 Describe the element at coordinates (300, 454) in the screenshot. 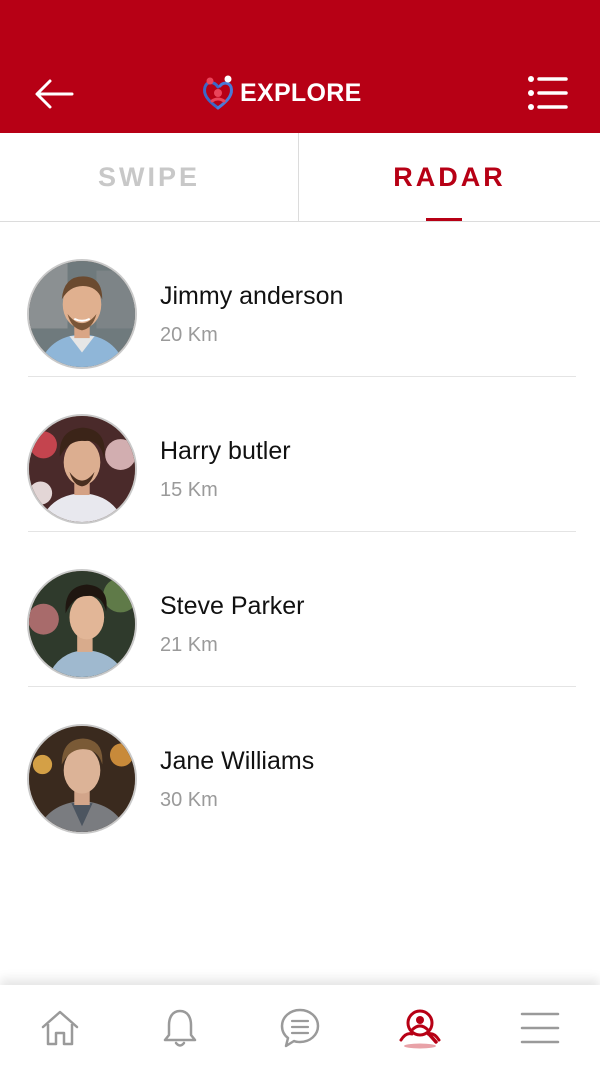

I see `list-item: Harry butler 15 Km` at that location.